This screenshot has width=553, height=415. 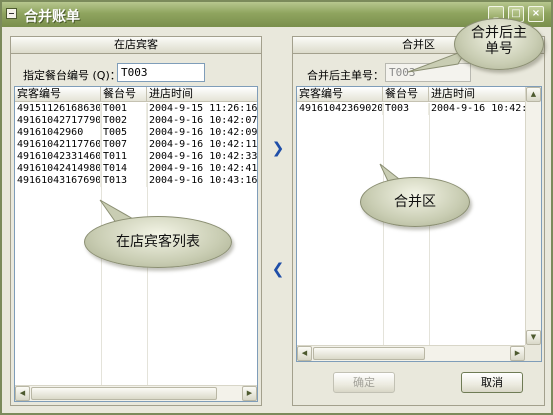 I want to click on cell-guest-id: 49161042960, so click(x=58, y=133).